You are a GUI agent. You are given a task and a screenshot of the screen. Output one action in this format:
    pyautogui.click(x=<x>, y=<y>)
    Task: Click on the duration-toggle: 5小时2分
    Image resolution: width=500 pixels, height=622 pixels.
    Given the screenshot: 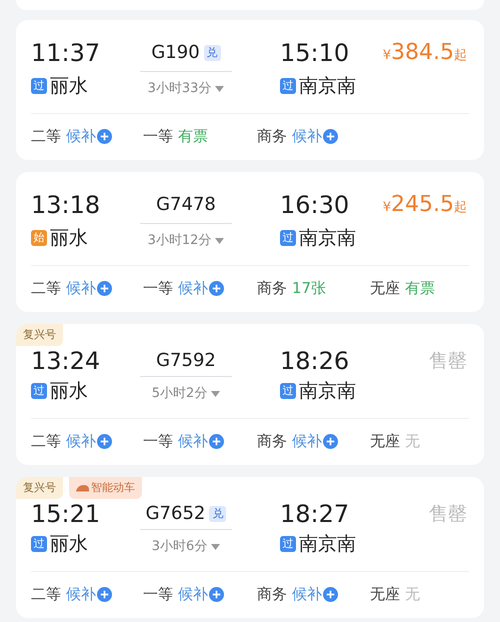 What is the action you would take?
    pyautogui.click(x=186, y=394)
    